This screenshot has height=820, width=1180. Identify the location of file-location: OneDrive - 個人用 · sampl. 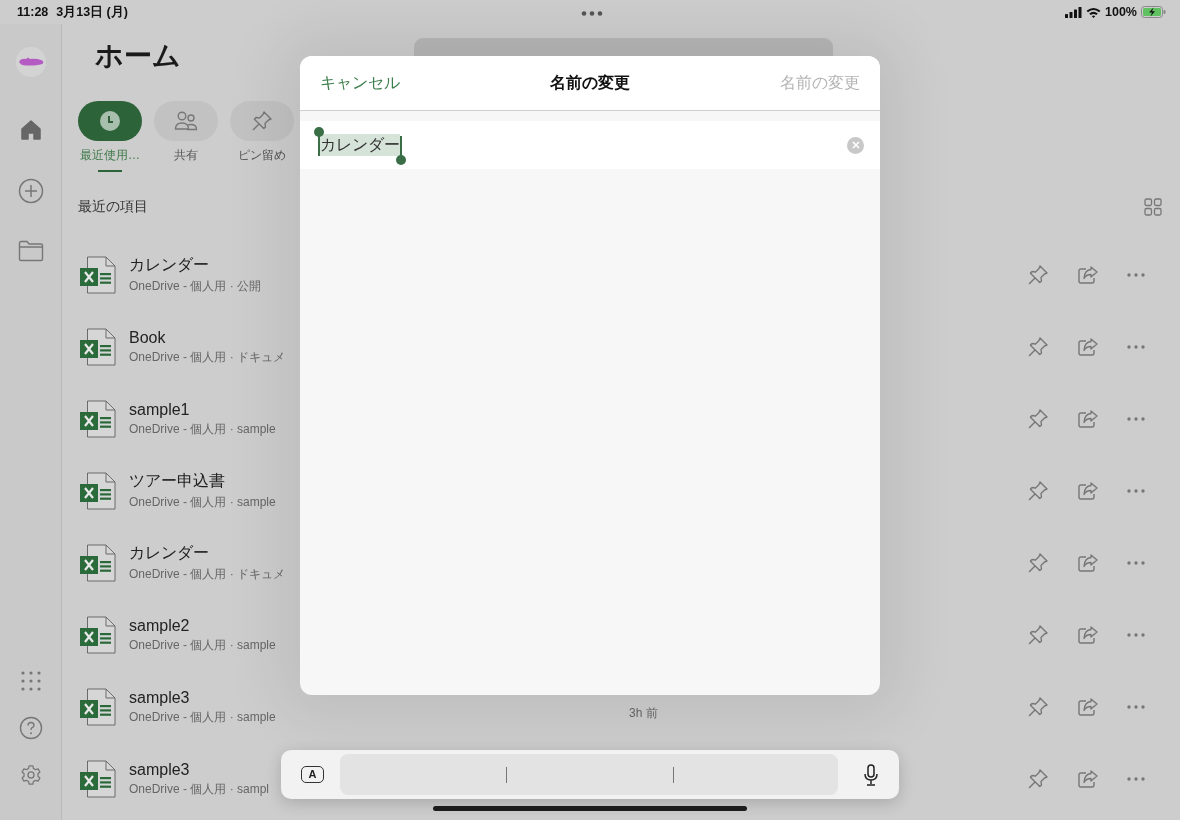
(199, 789).